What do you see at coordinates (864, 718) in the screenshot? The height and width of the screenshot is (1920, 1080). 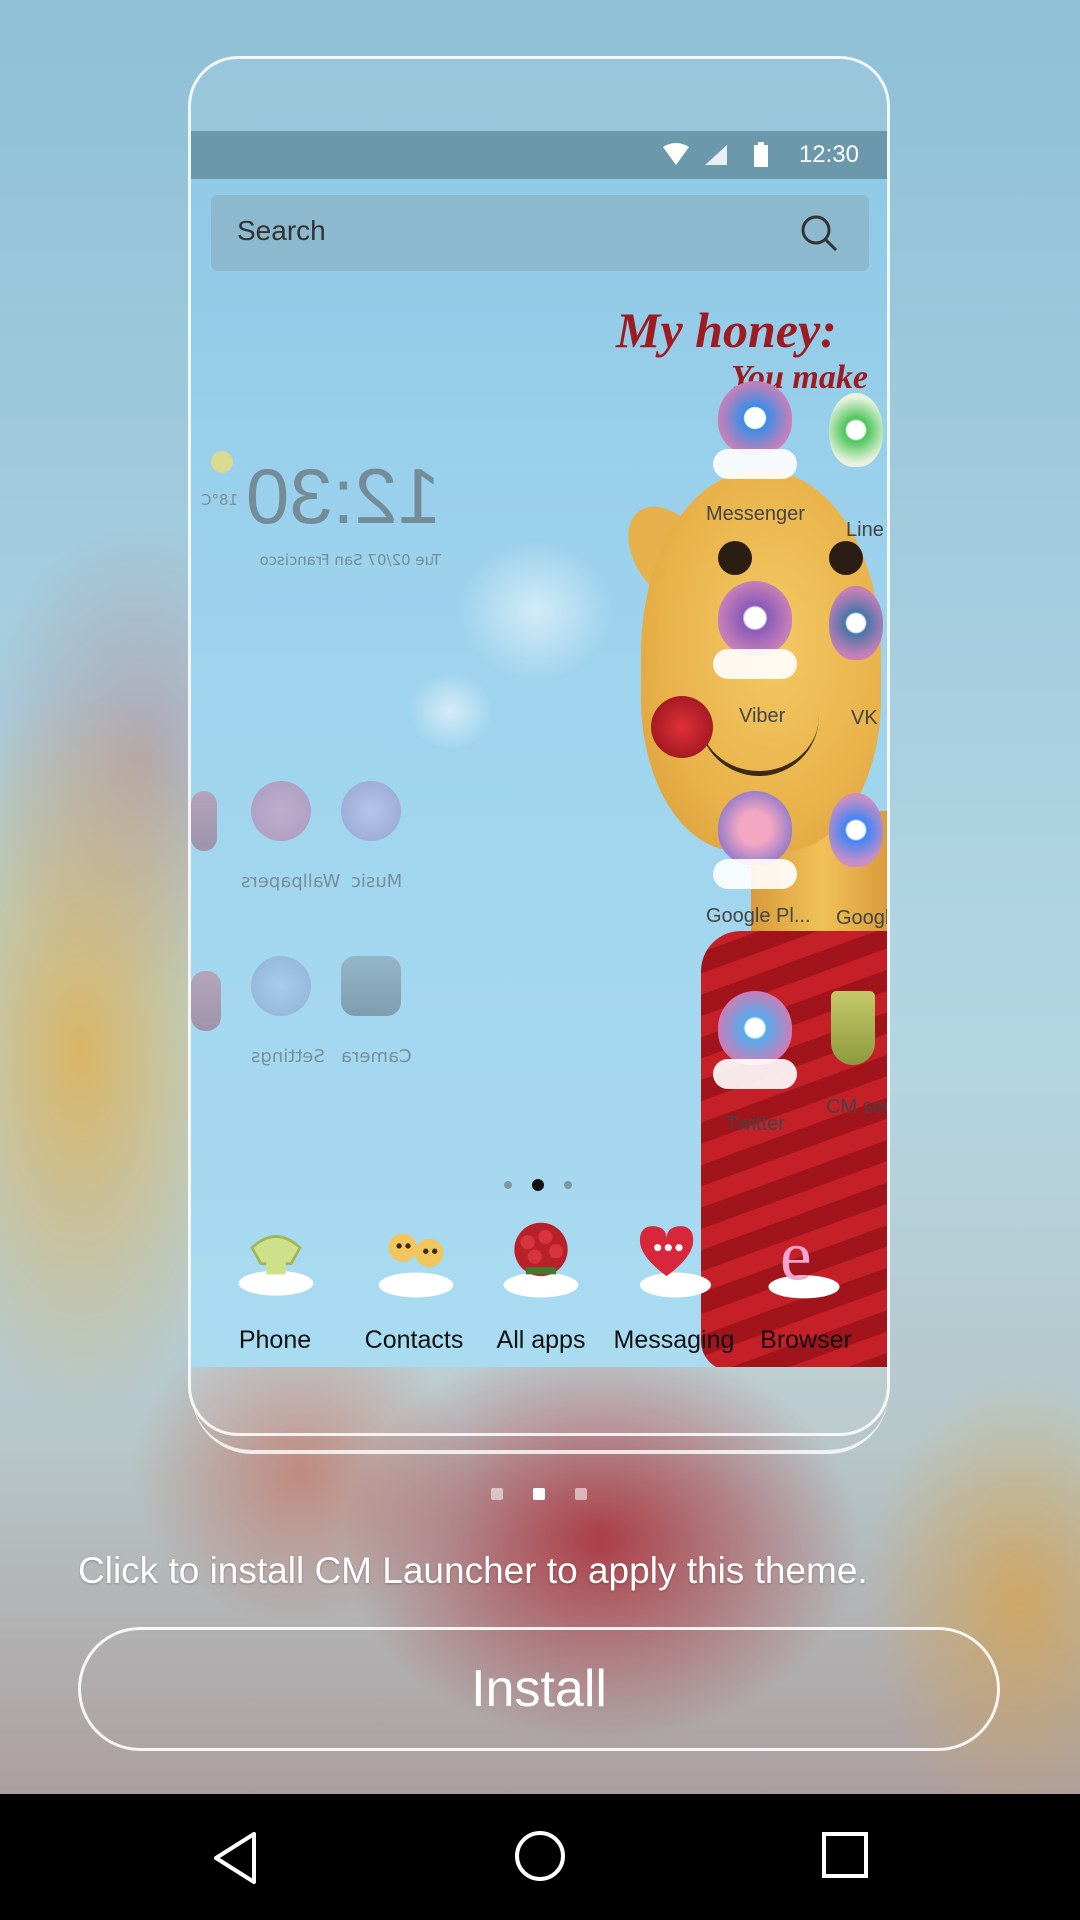 I see `app-label-vk: VK` at bounding box center [864, 718].